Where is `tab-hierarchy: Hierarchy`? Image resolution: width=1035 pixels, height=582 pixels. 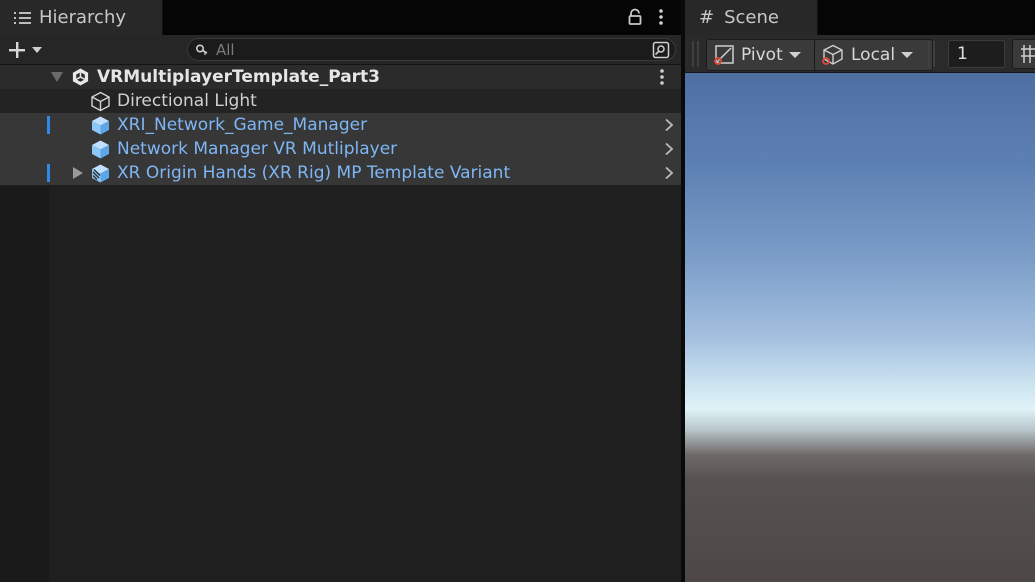
tab-hierarchy: Hierarchy is located at coordinates (81, 17).